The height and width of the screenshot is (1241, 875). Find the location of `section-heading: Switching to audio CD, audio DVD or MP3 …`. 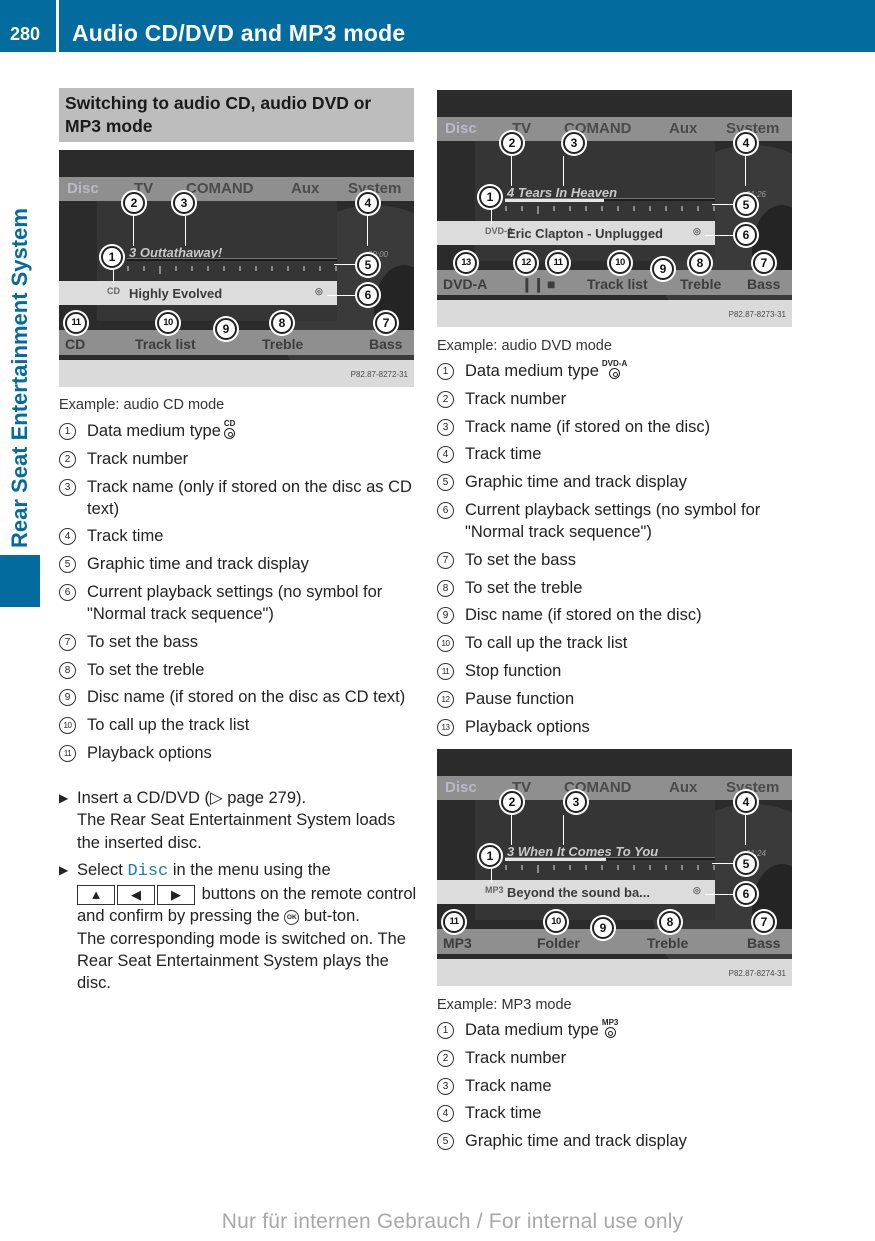

section-heading: Switching to audio CD, audio DVD or MP3 … is located at coordinates (236, 115).